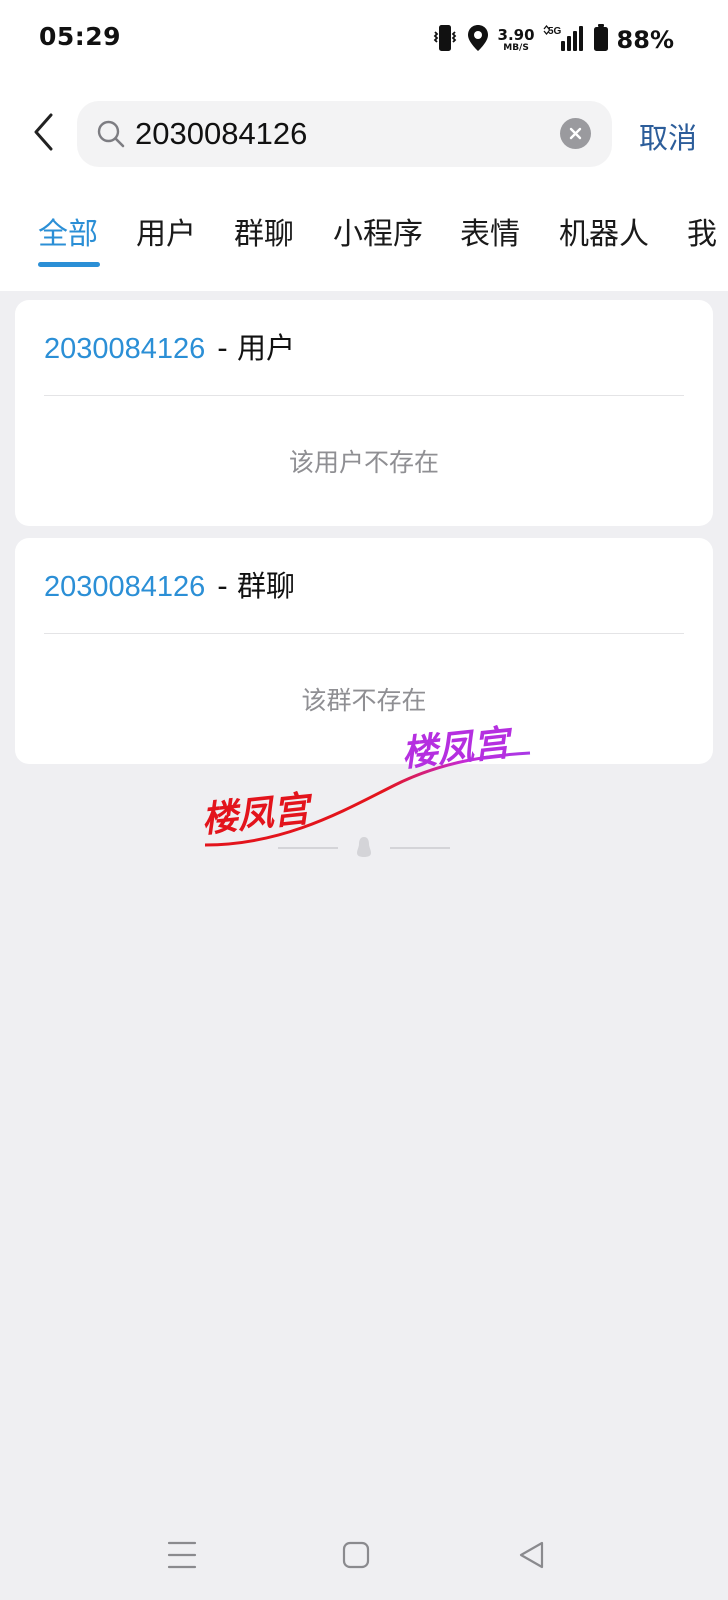  I want to click on clear-search-button, so click(575, 133).